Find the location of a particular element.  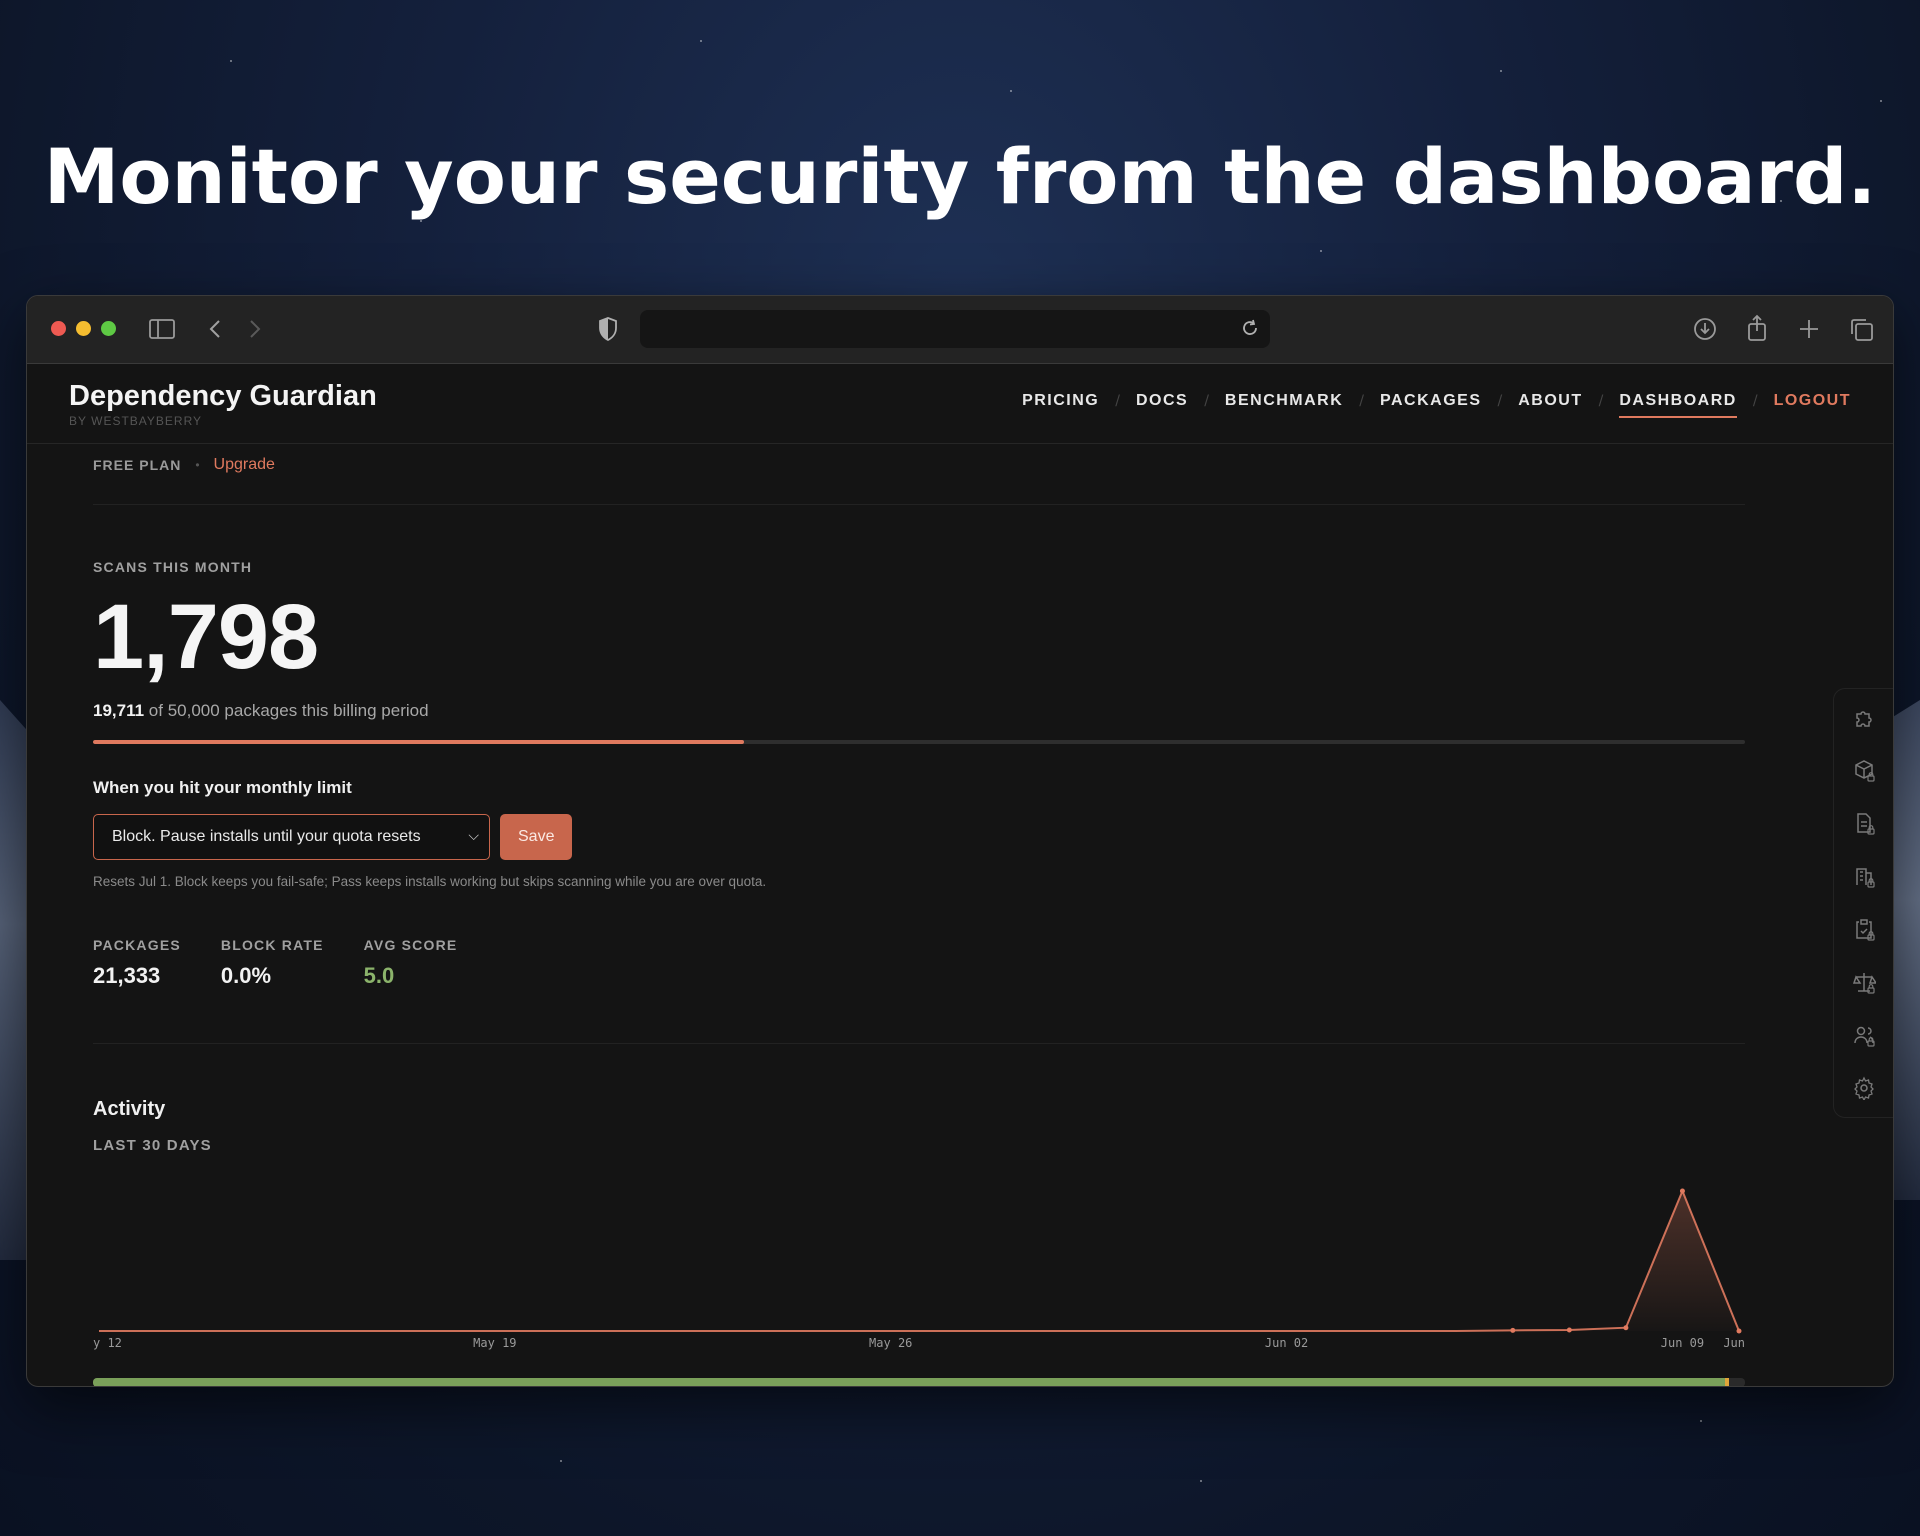

building-lock-icon is located at coordinates (1864, 876).